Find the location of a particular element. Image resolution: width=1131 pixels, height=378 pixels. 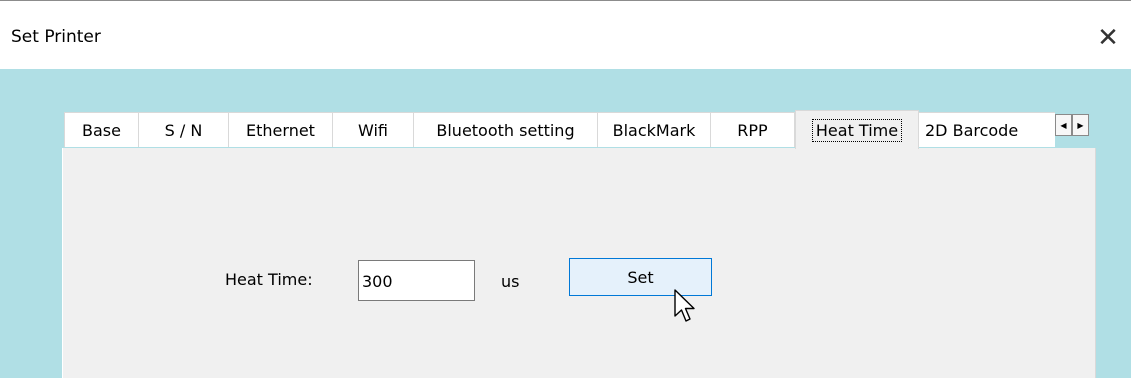

tab-label: Wifi is located at coordinates (373, 130).